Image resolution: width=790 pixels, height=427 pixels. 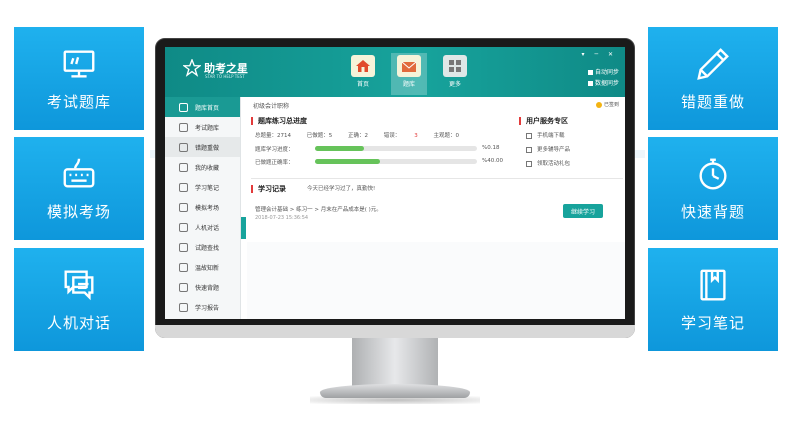 I want to click on record-title: 学习记录, so click(x=268, y=189).